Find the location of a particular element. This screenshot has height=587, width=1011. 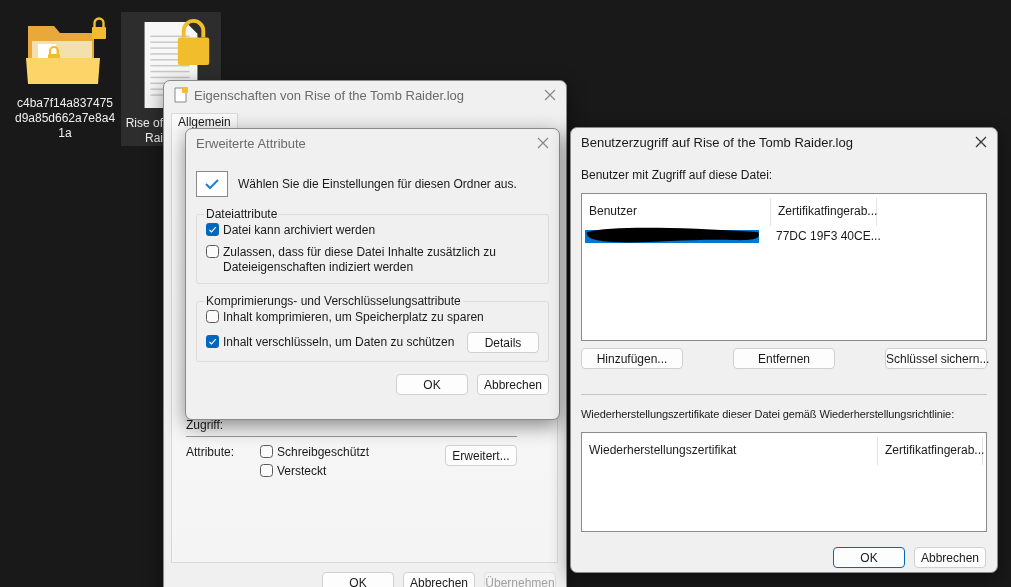

instruction-text: Wählen Sie die Einstellungen für diesen Ordner aus. is located at coordinates (377, 184).